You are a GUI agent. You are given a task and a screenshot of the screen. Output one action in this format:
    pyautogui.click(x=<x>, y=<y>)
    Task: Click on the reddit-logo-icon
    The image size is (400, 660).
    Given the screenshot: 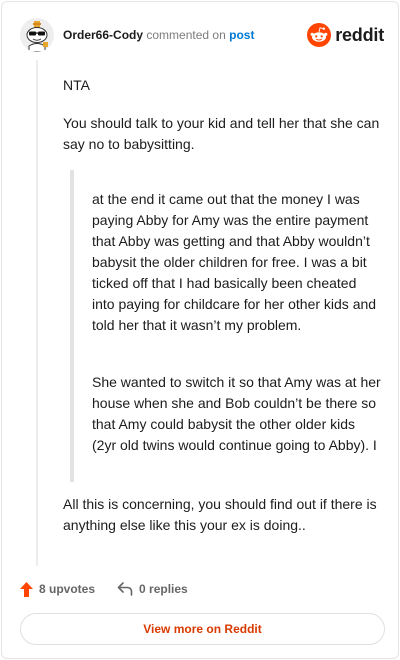 What is the action you would take?
    pyautogui.click(x=319, y=35)
    